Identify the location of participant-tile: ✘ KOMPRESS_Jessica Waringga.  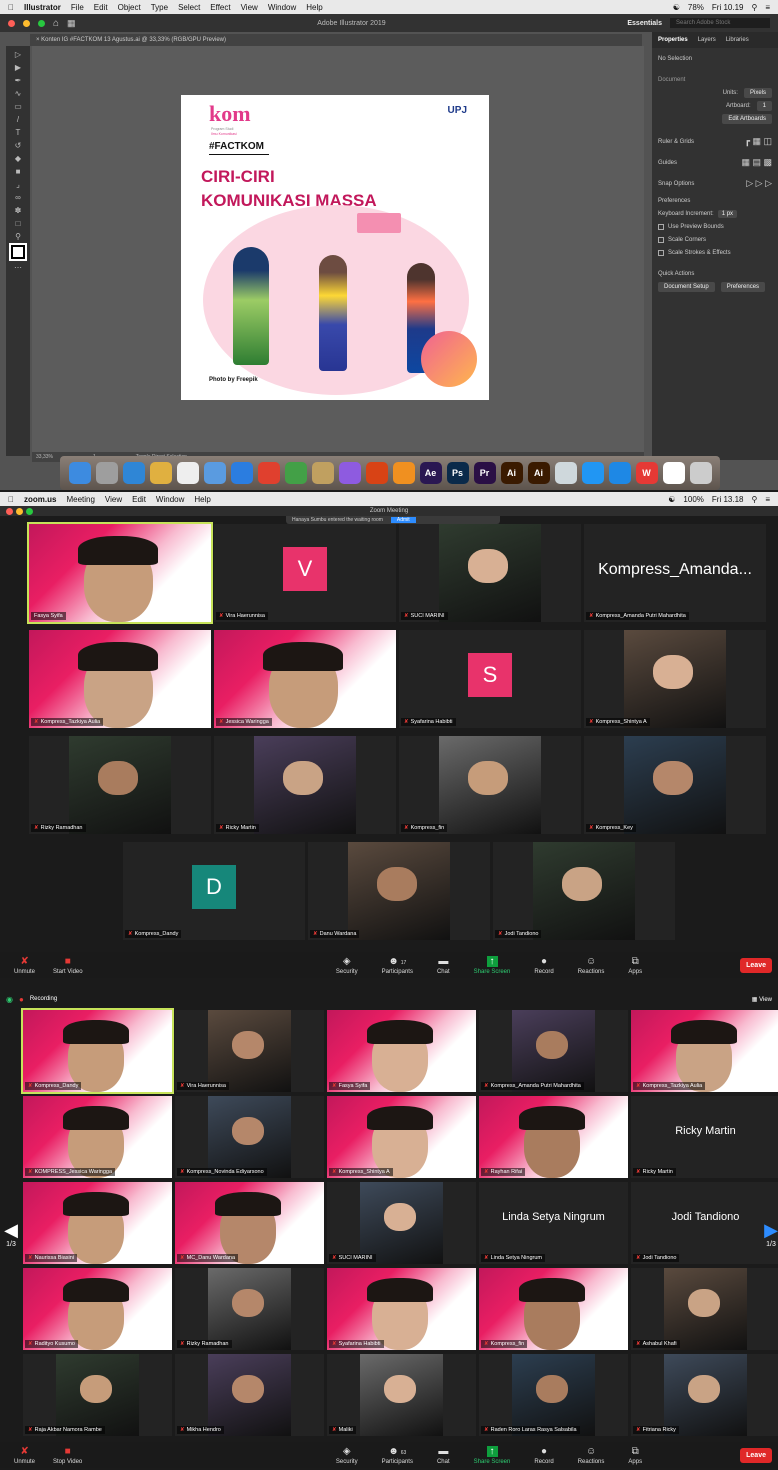
(97, 1137).